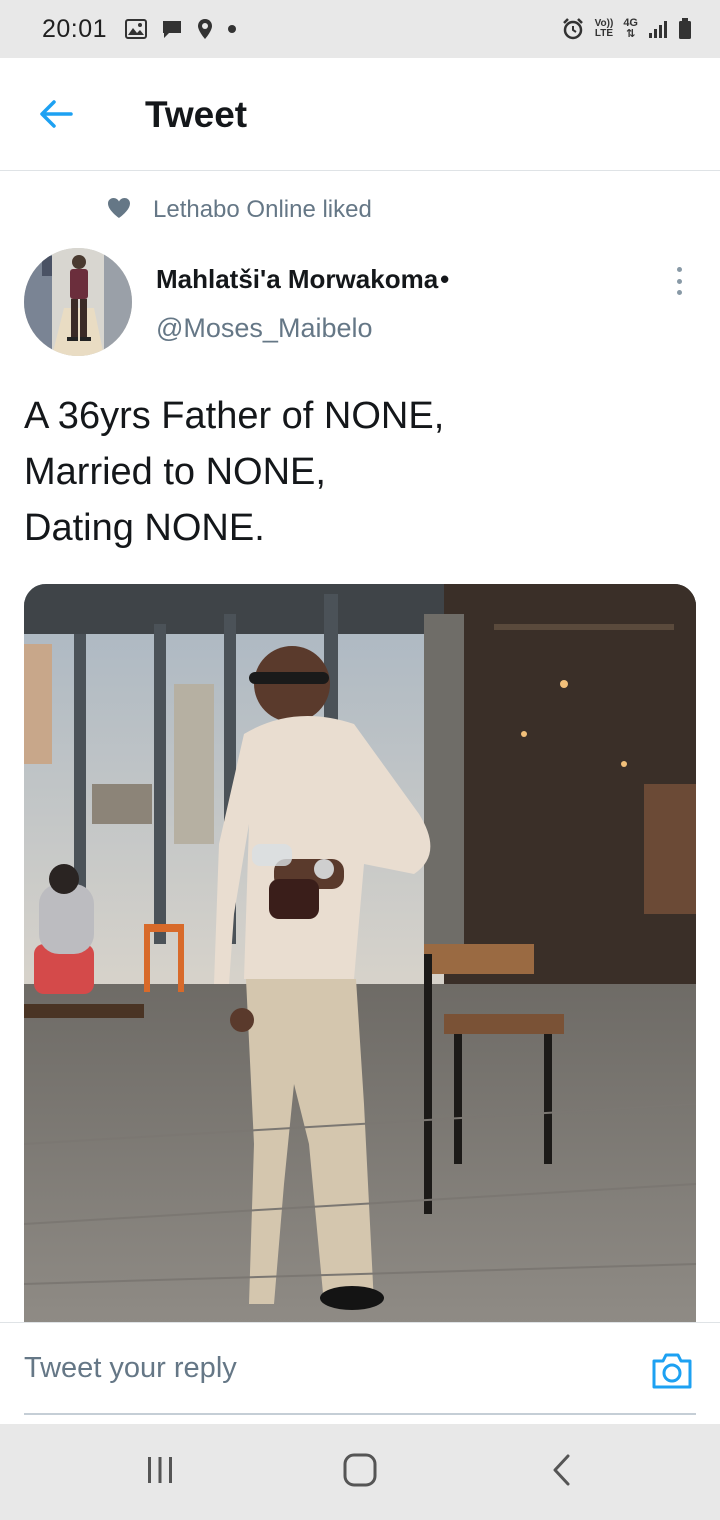 This screenshot has height=1520, width=720. I want to click on gallery-icon, so click(136, 29).